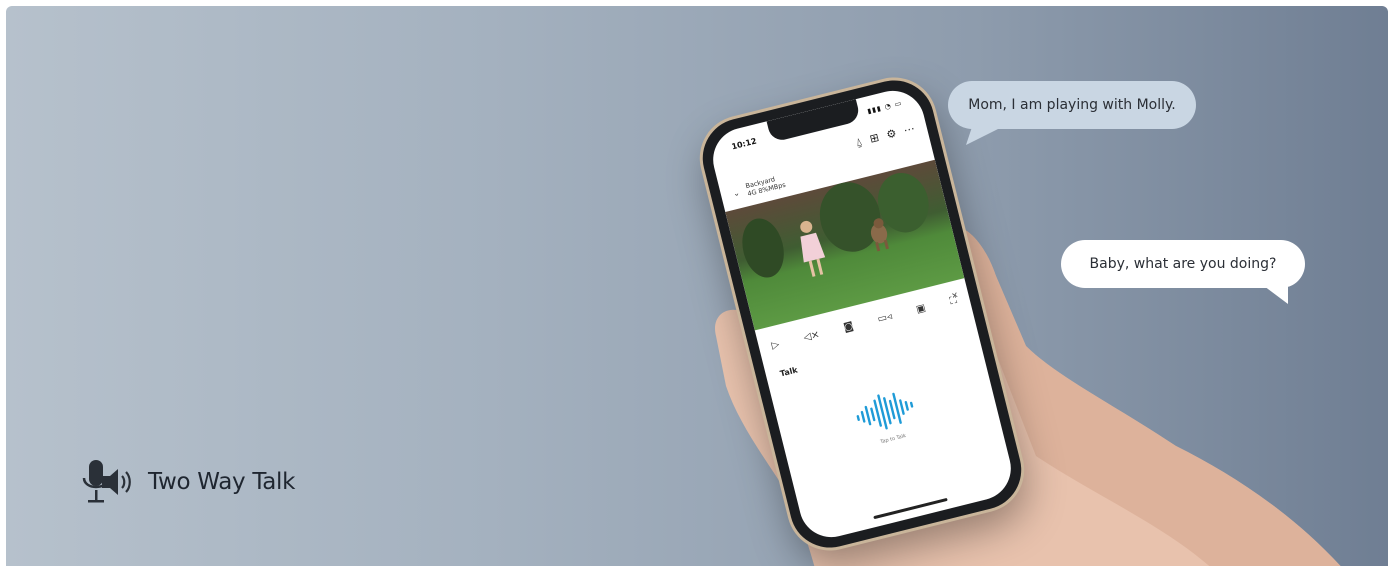 The height and width of the screenshot is (566, 1393). Describe the element at coordinates (885, 107) in the screenshot. I see `status-icons: ▮▮▮ ◔ ▭` at that location.